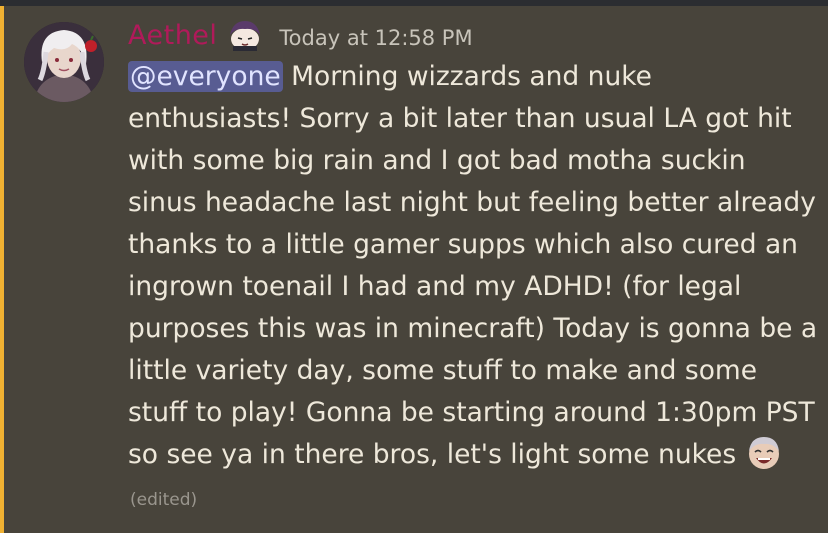 Image resolution: width=828 pixels, height=533 pixels. I want to click on message-header: Aethel Today at 12:58 PM, so click(300, 35).